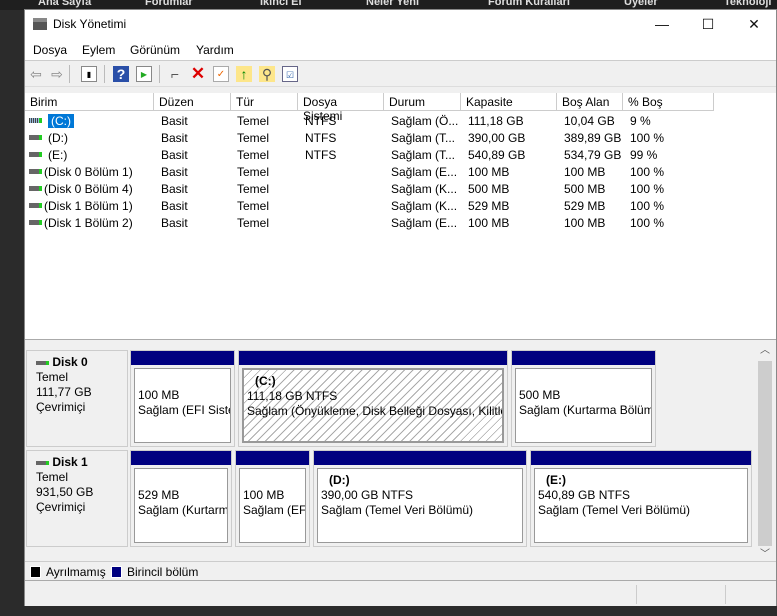 The image size is (777, 616). Describe the element at coordinates (668, 102) in the screenshot. I see `column-header: % Boş` at that location.